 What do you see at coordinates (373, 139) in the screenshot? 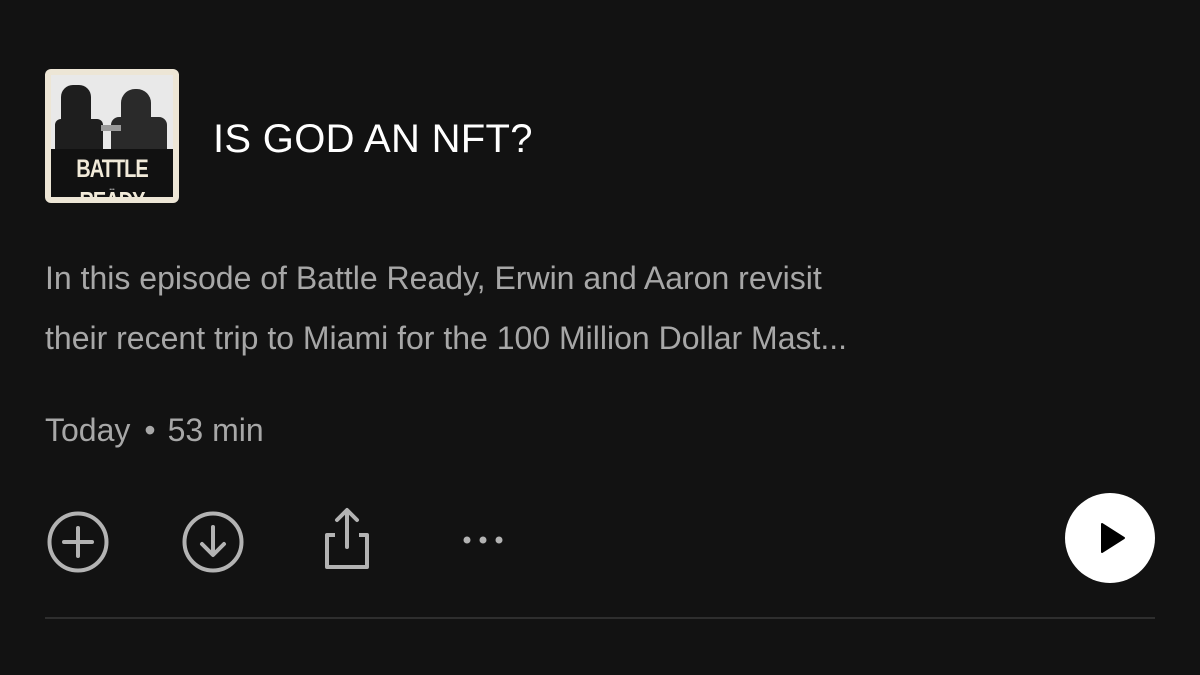
I see `episode-title: IS GOD AN NFT?` at bounding box center [373, 139].